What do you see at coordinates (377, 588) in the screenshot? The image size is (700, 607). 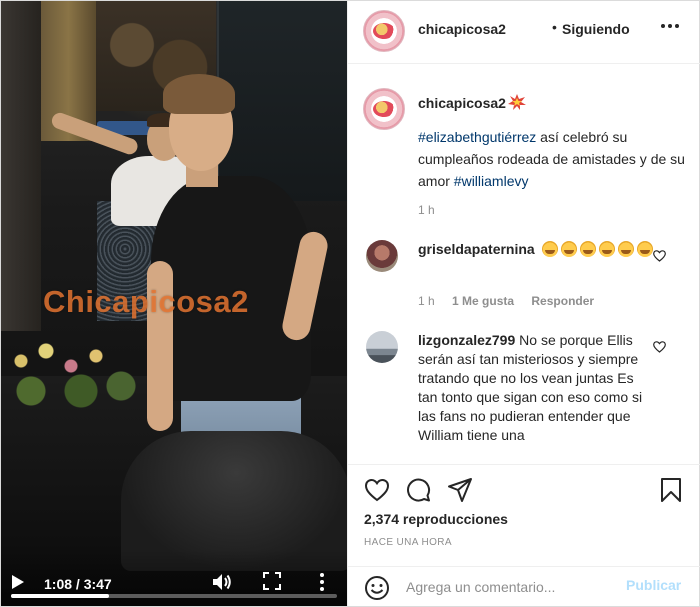 I see `emoji-smile-icon` at bounding box center [377, 588].